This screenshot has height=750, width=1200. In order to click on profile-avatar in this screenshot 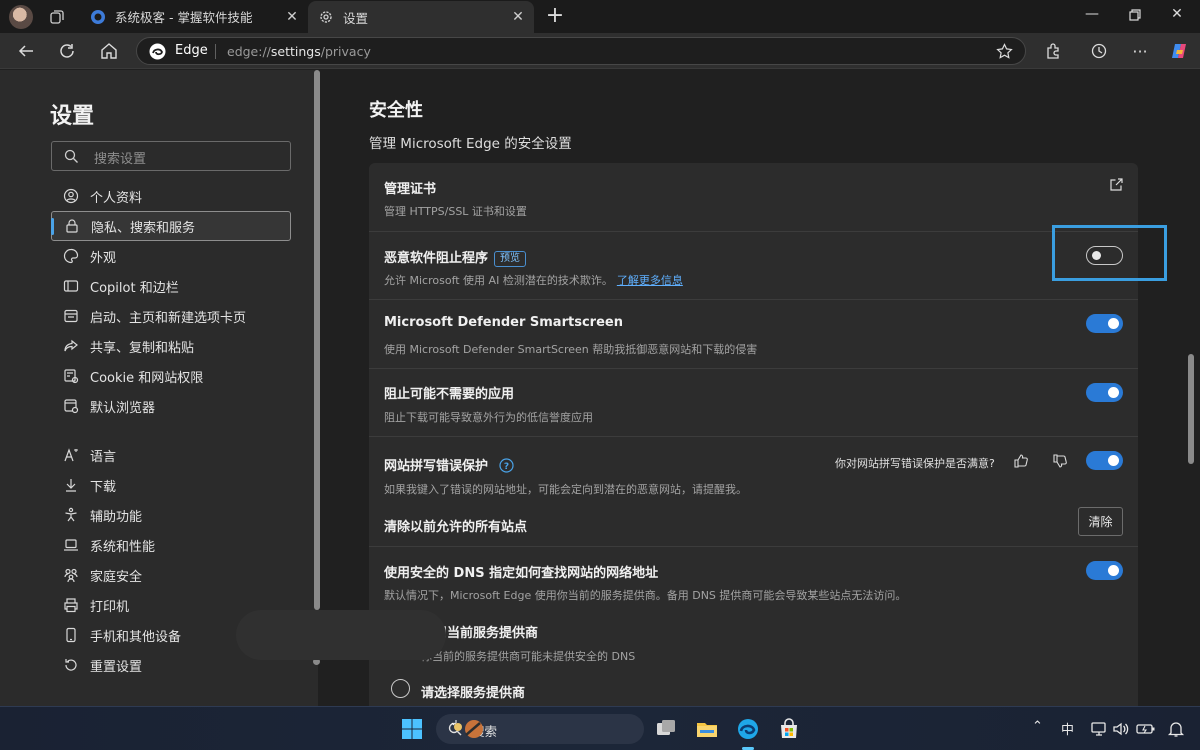, I will do `click(21, 17)`.